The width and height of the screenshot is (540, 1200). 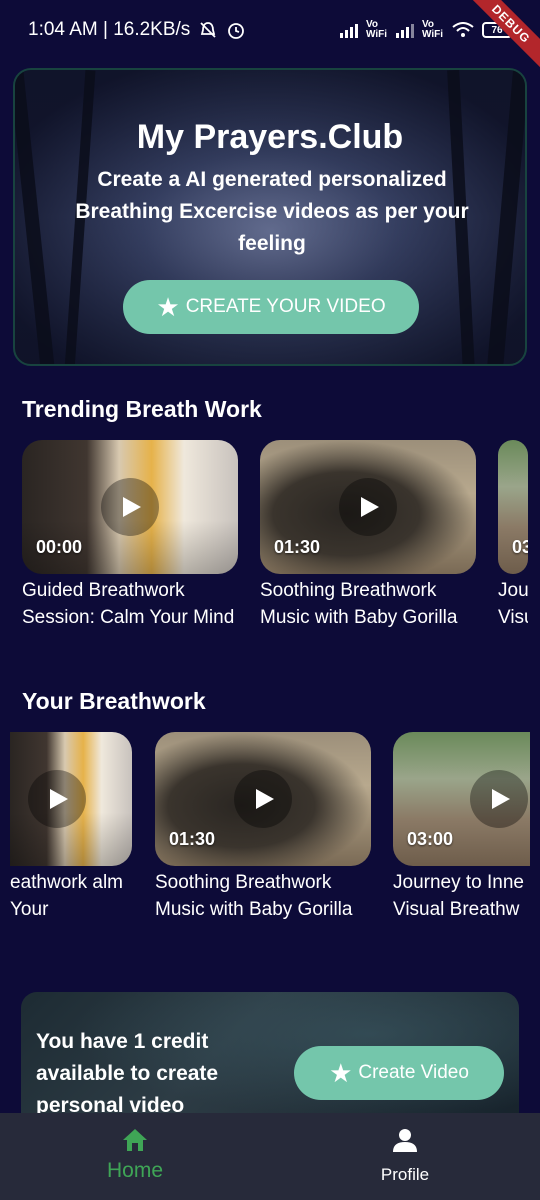 I want to click on nav-home: Home, so click(x=135, y=1155).